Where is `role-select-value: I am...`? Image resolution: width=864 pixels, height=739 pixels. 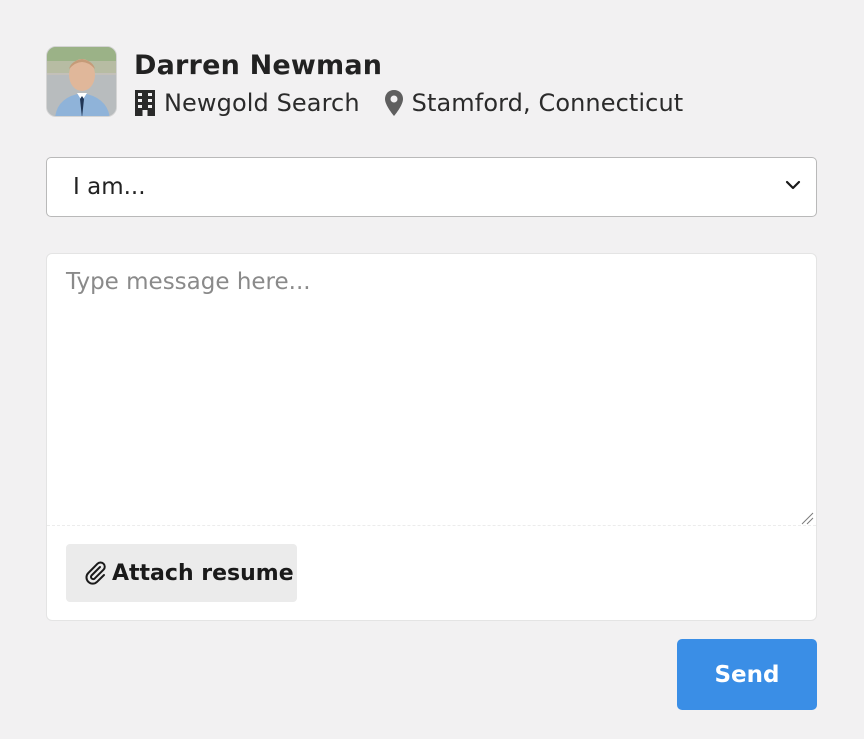
role-select-value: I am... is located at coordinates (109, 187).